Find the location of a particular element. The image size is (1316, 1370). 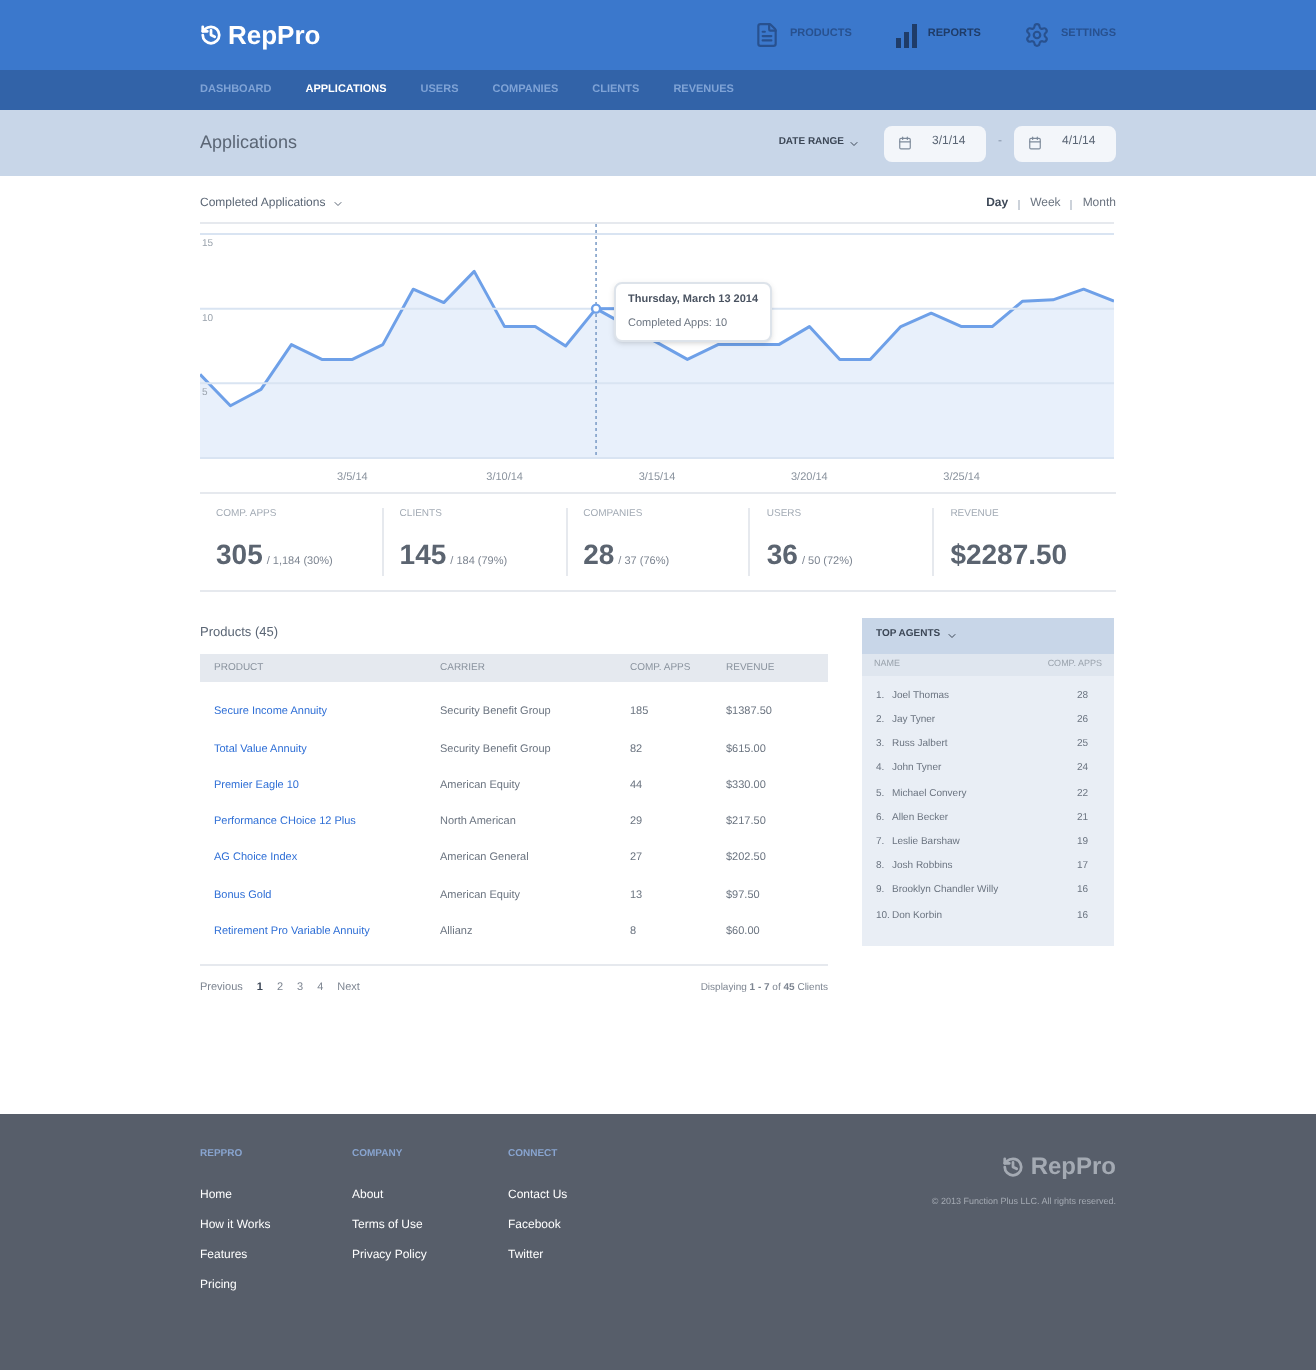

page-title: Applications is located at coordinates (249, 142).